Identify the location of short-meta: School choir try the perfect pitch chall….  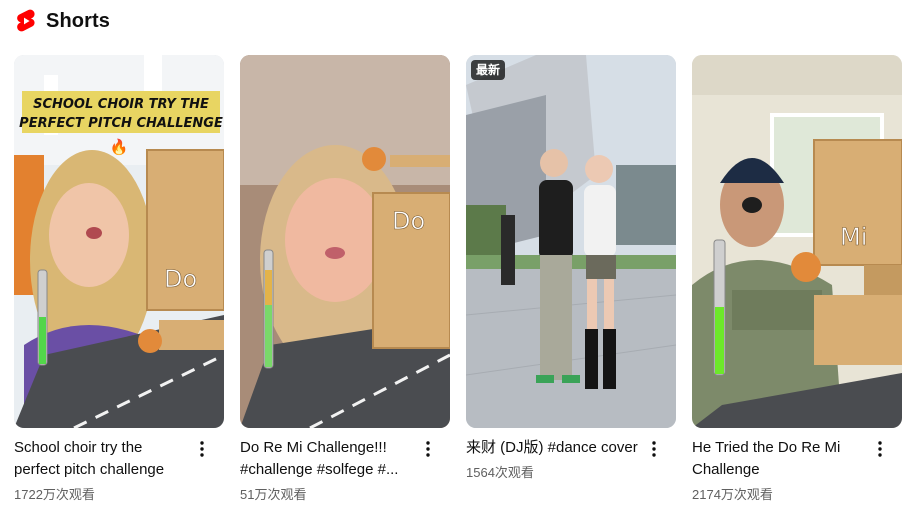
(119, 470).